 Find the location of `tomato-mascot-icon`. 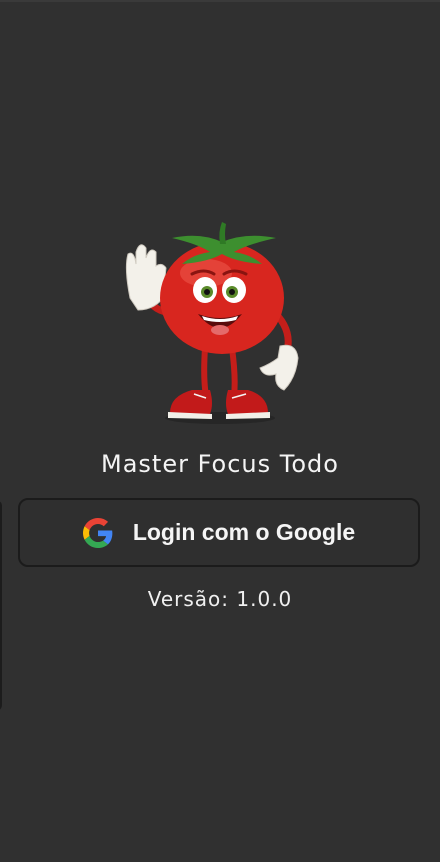

tomato-mascot-icon is located at coordinates (212, 323).